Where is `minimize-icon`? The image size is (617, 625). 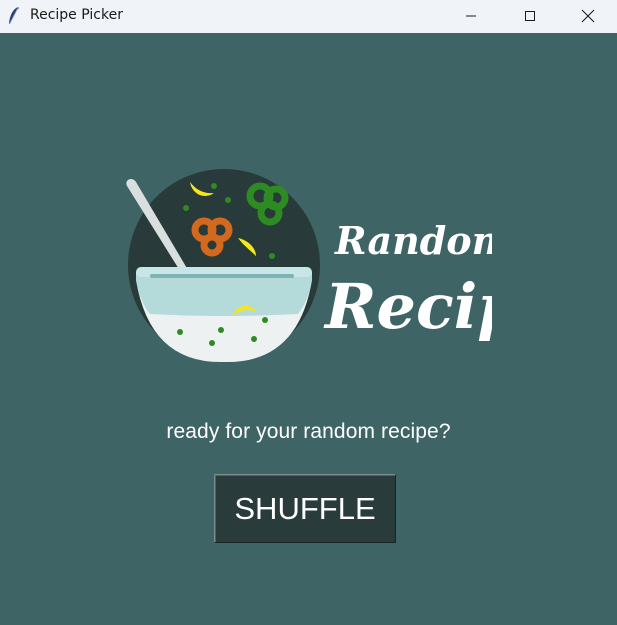
minimize-icon is located at coordinates (471, 16).